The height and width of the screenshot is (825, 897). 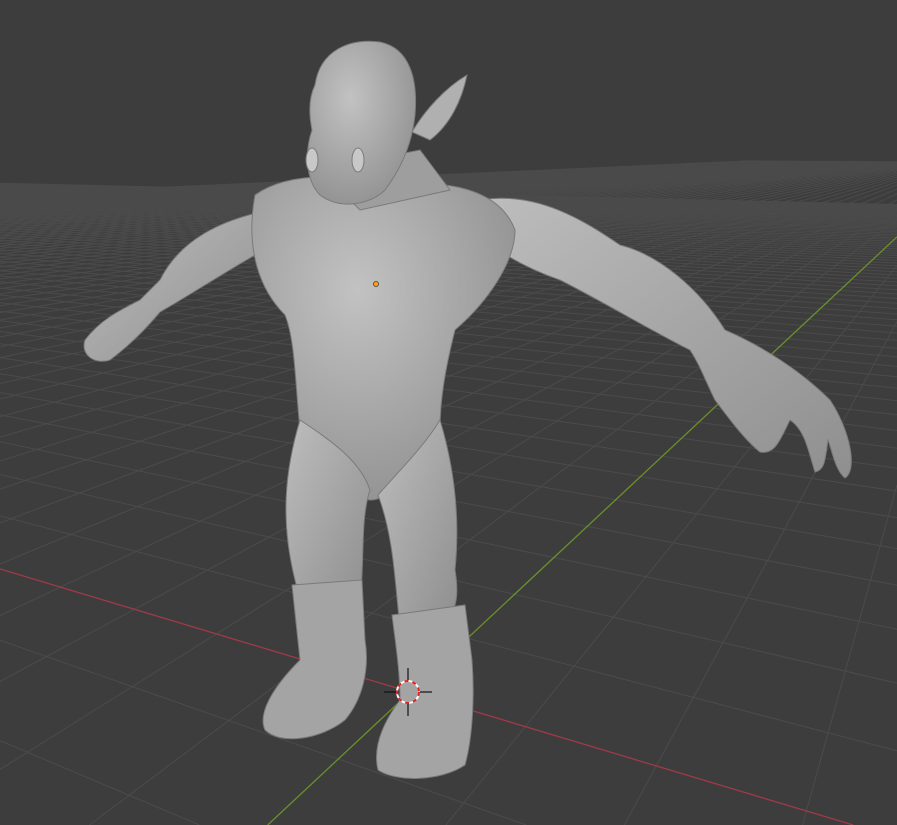 I want to click on torso, so click(x=383, y=338).